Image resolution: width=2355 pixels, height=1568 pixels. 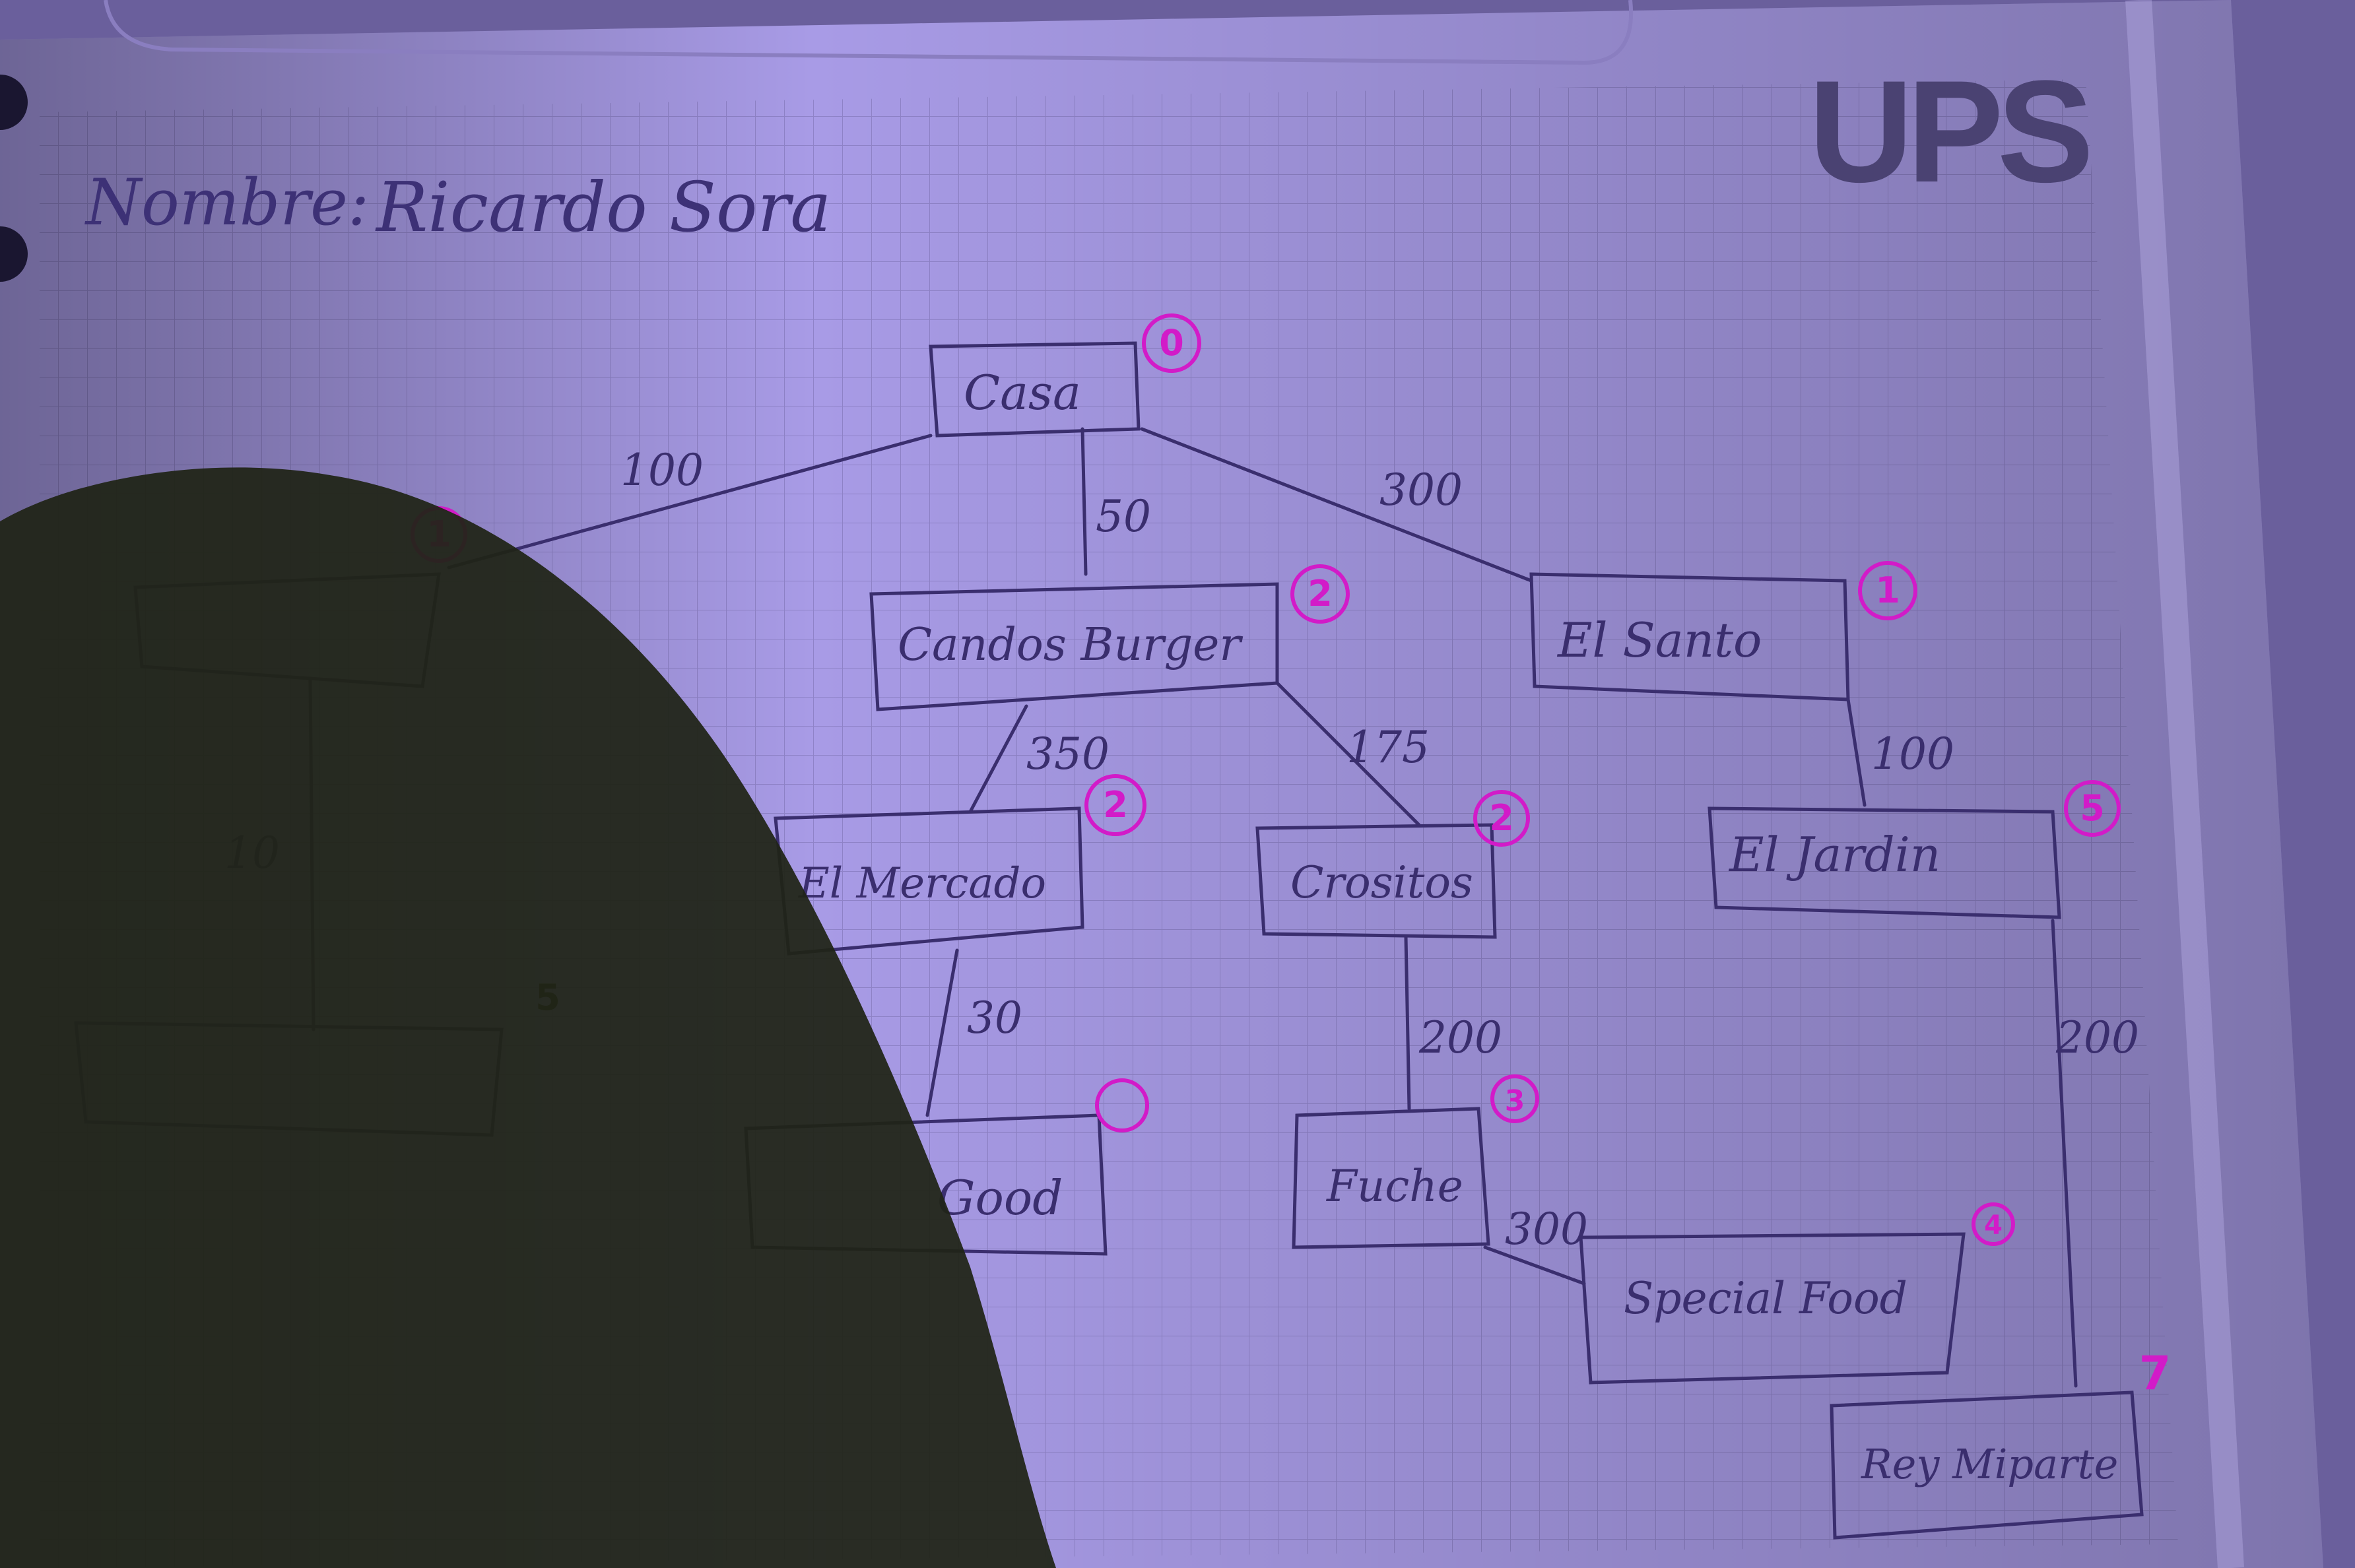 I want to click on weight-crositos-fuche: 200, so click(x=1460, y=1037).